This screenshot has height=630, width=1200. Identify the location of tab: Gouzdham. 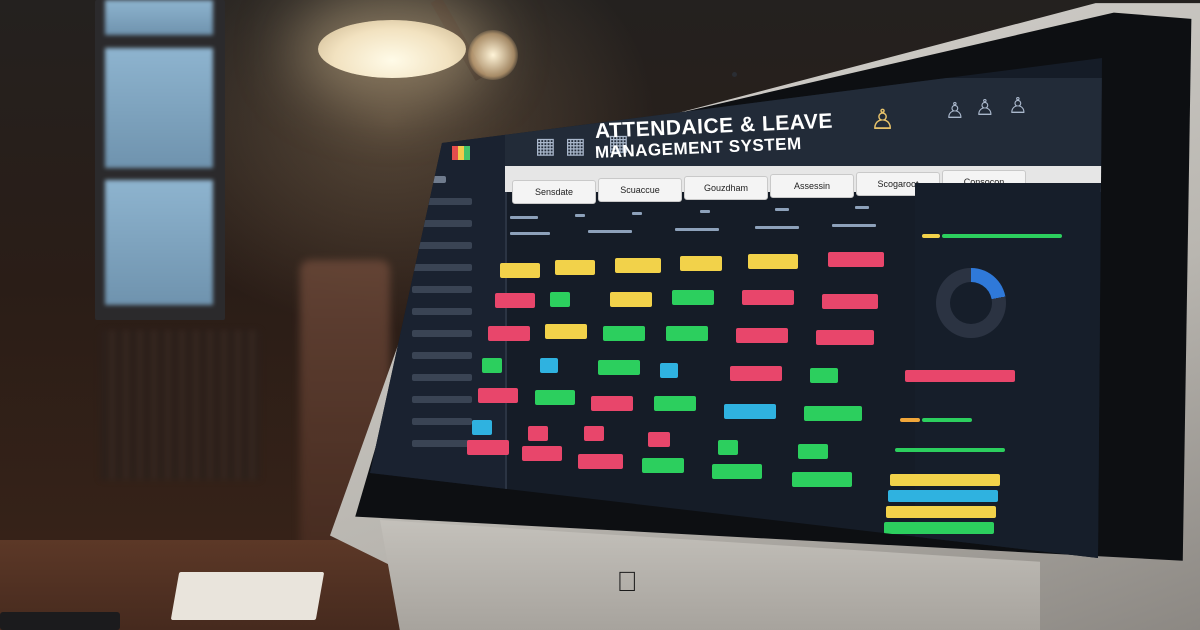
(726, 188).